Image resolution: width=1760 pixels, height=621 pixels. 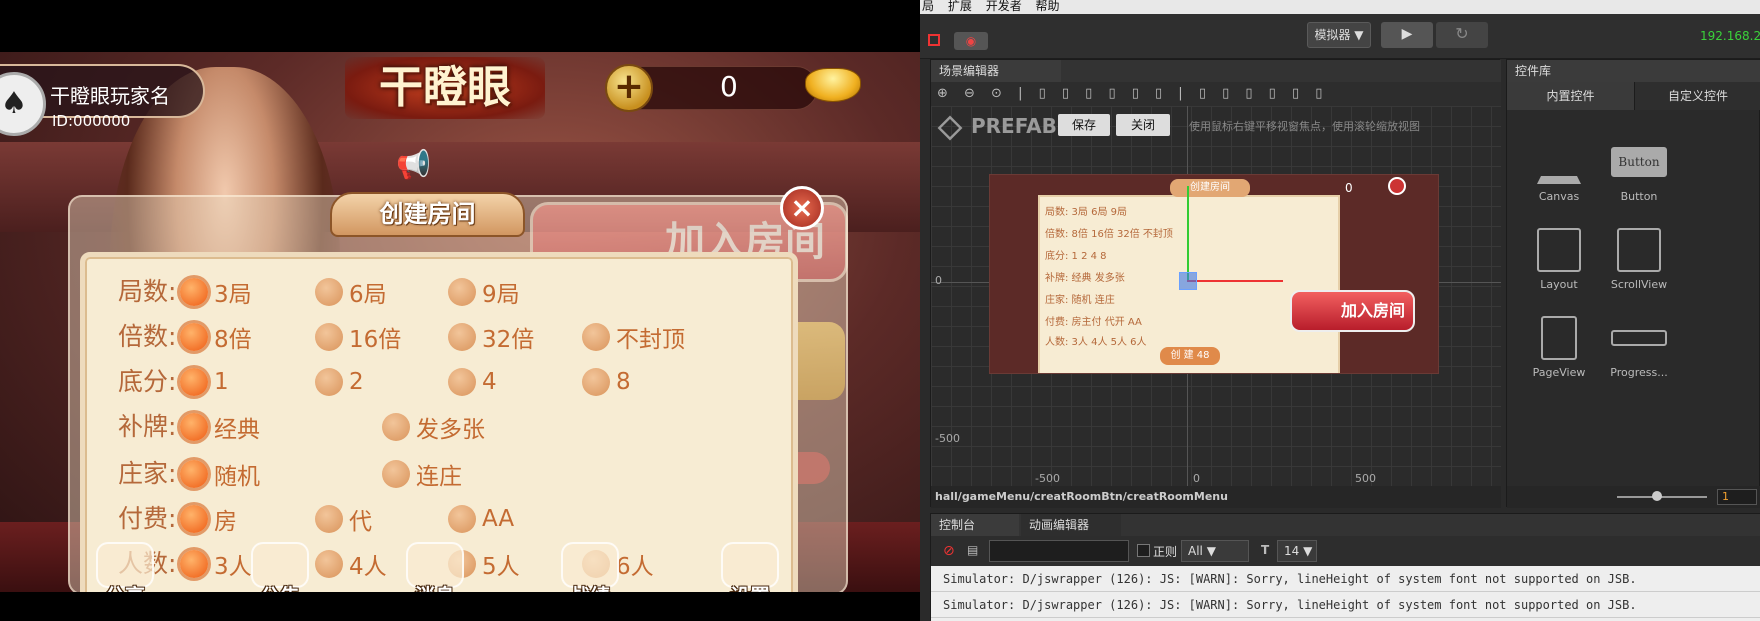 I want to click on clear-console-icon: ⊘, so click(x=949, y=551).